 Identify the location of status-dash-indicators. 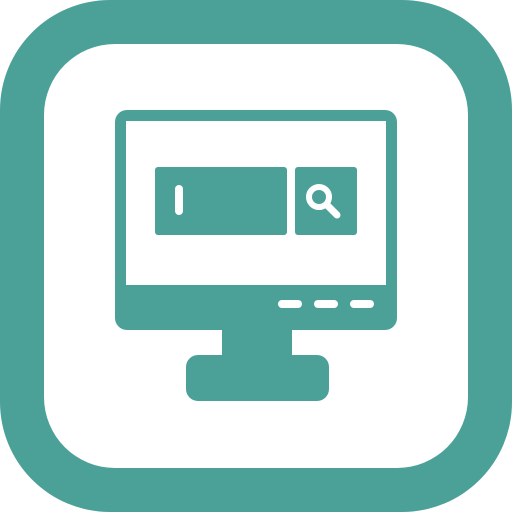
(326, 304).